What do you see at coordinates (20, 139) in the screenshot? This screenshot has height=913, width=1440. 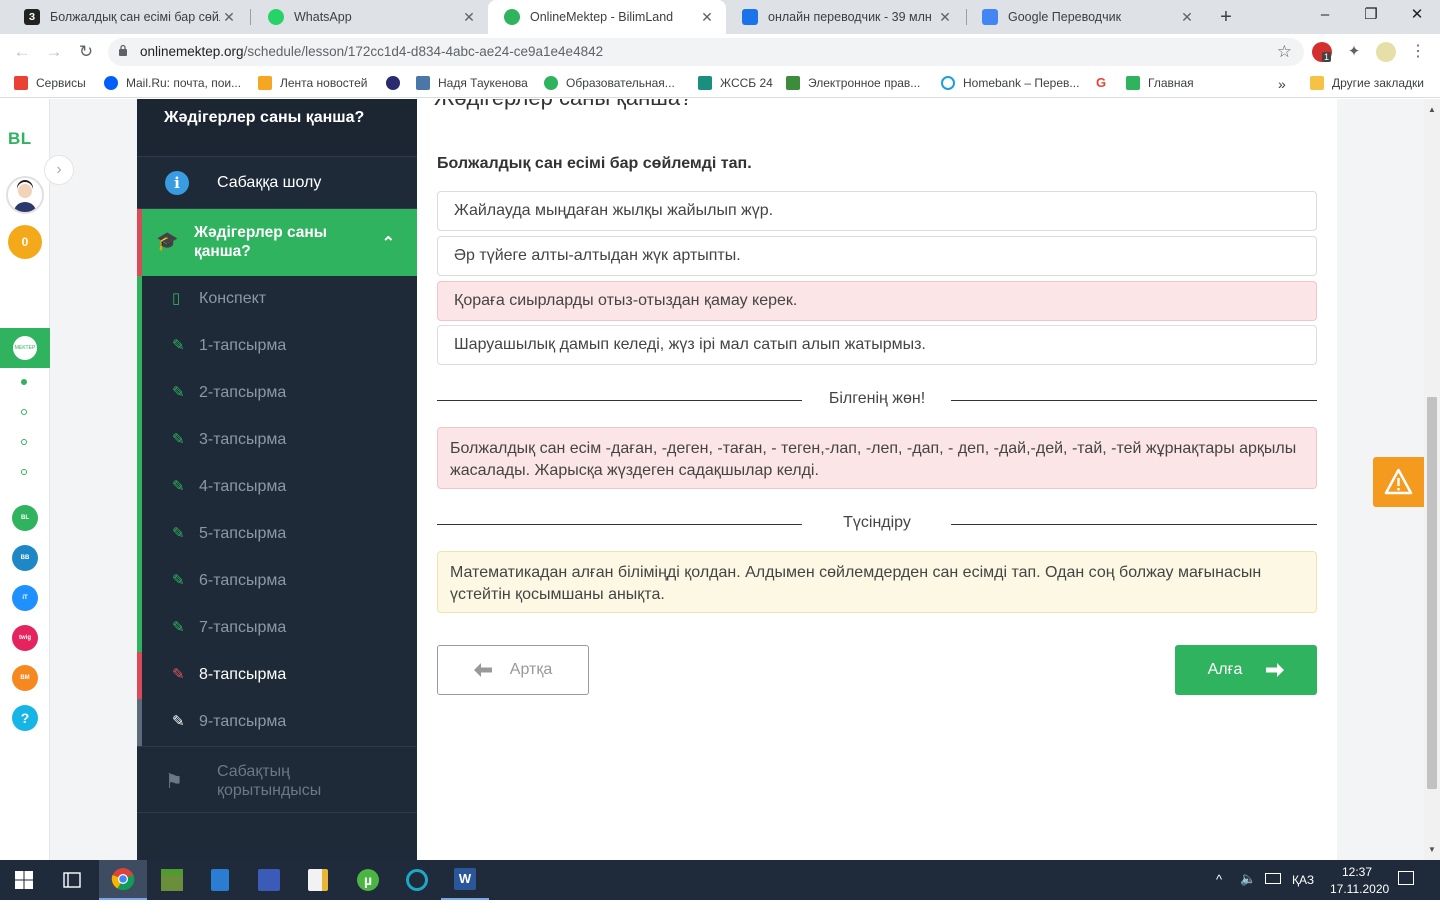 I see `bl-logo: BL` at bounding box center [20, 139].